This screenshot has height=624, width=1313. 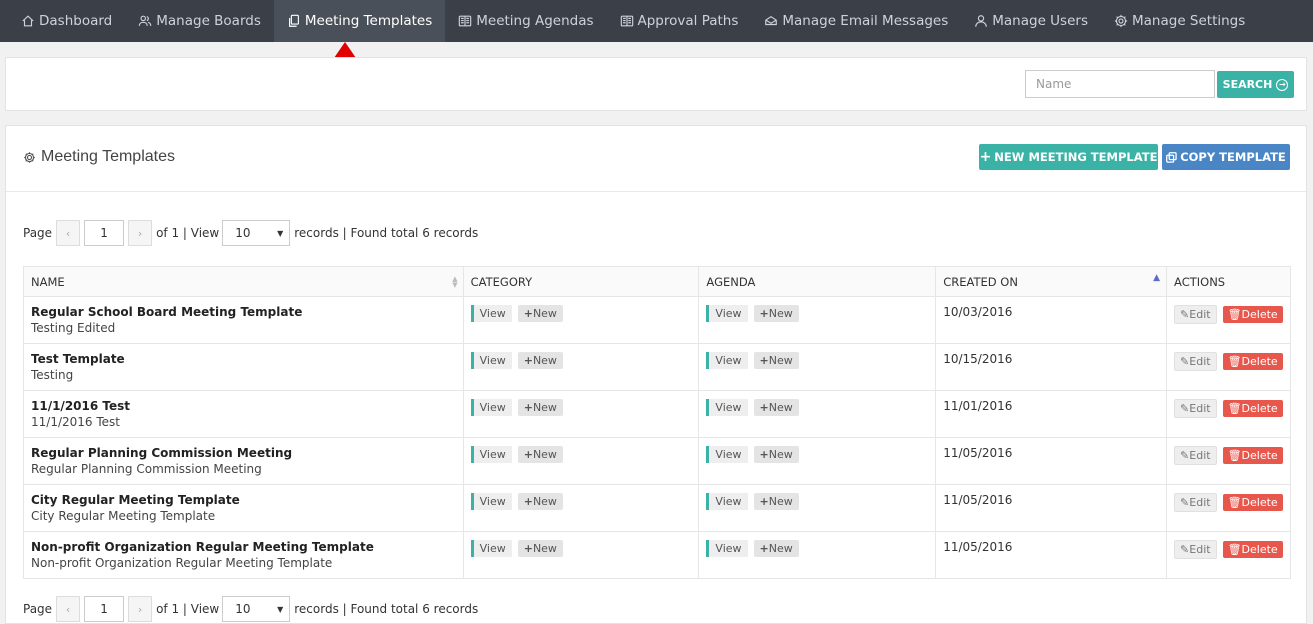 What do you see at coordinates (243, 312) in the screenshot?
I see `template-name: Regular School Board Meeting Template` at bounding box center [243, 312].